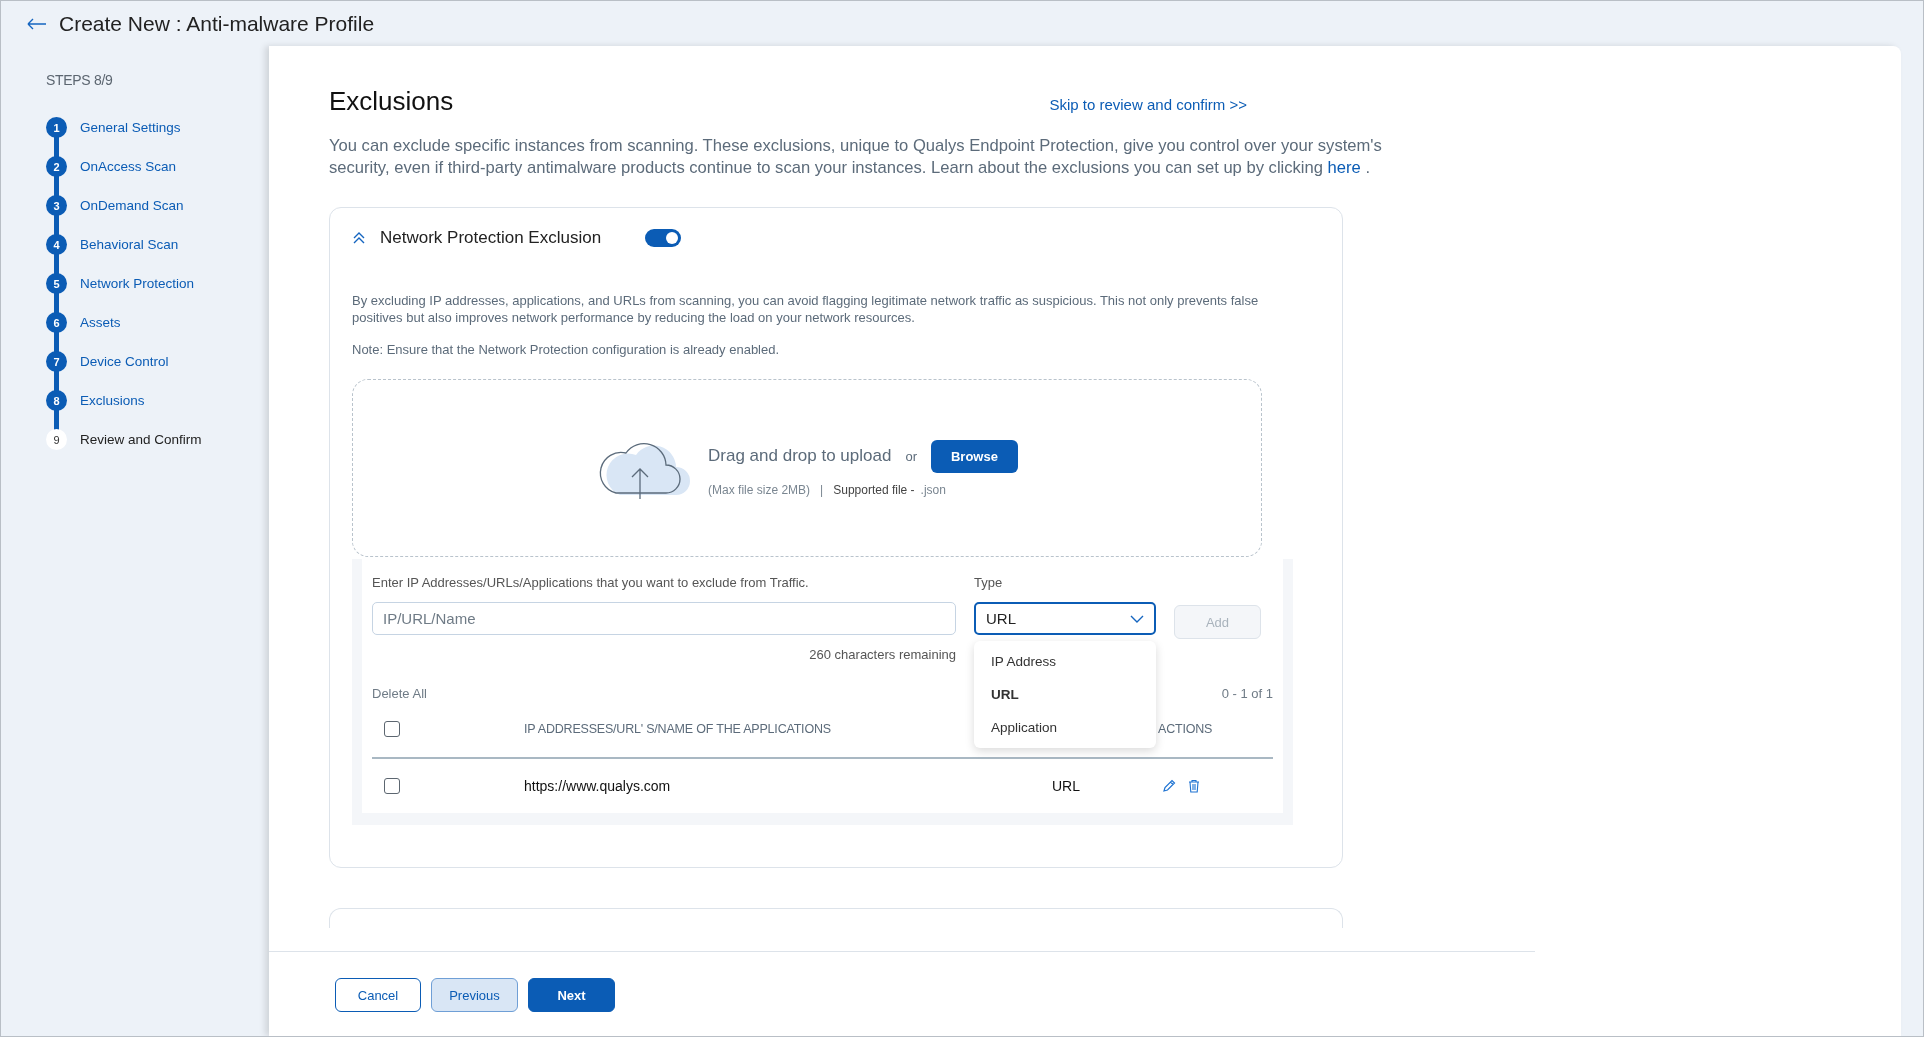 This screenshot has width=1924, height=1037. I want to click on step-number: 7, so click(56, 361).